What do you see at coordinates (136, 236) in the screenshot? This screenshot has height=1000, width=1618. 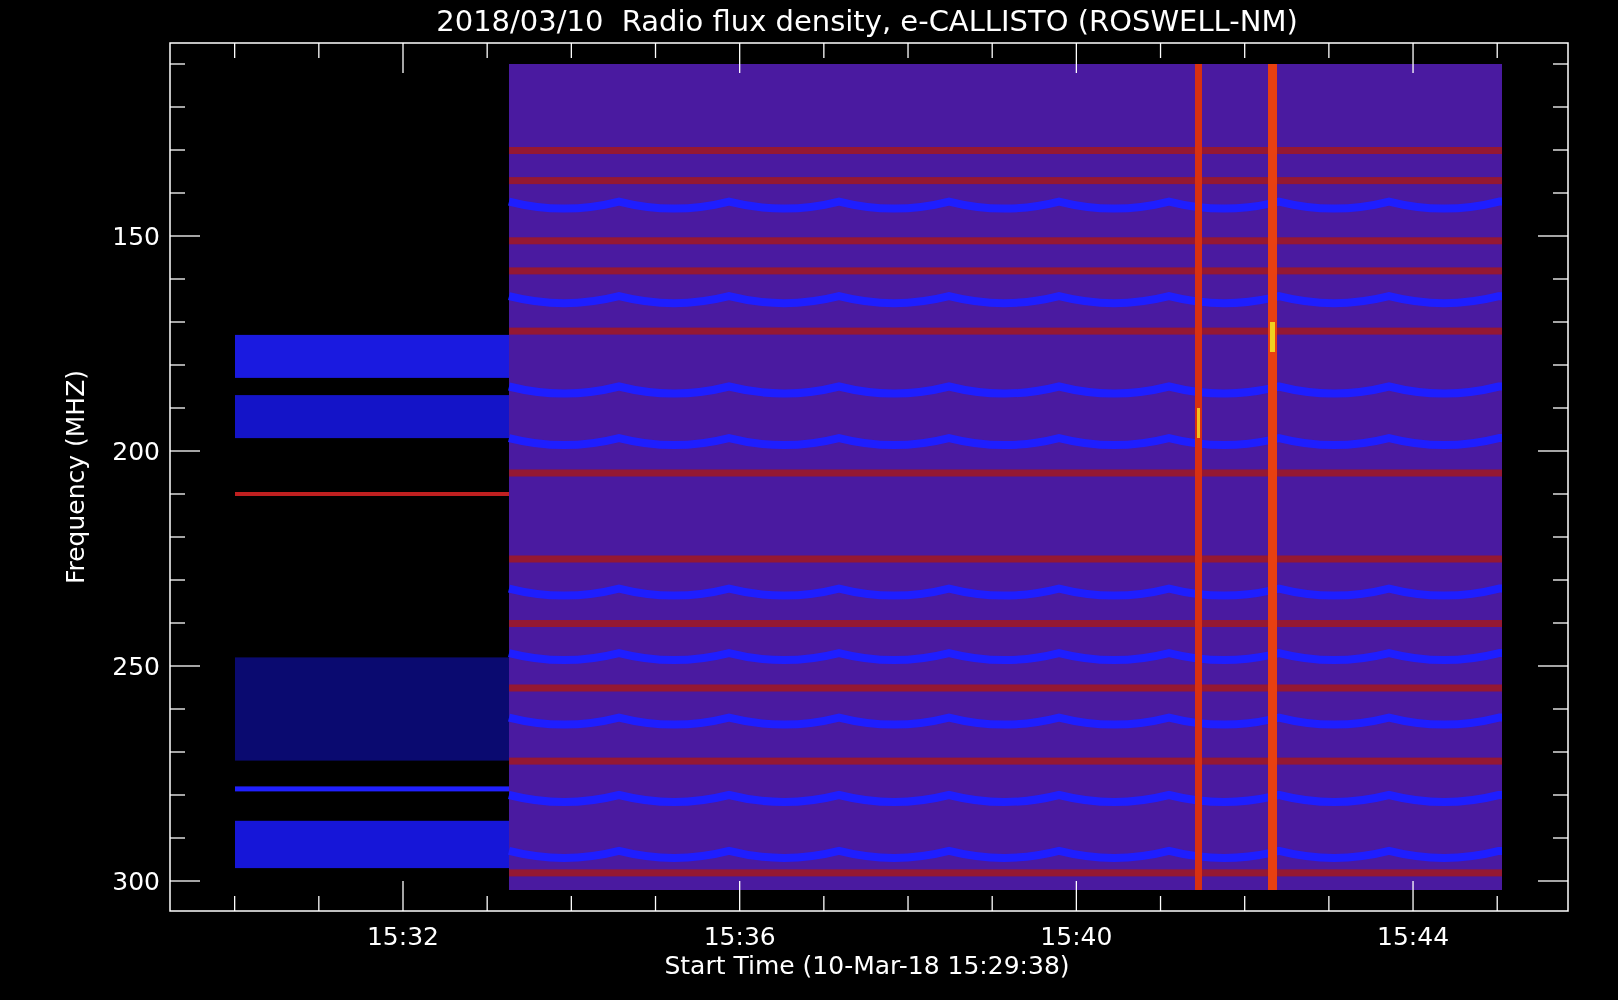 I see `y-tick-label: 150` at bounding box center [136, 236].